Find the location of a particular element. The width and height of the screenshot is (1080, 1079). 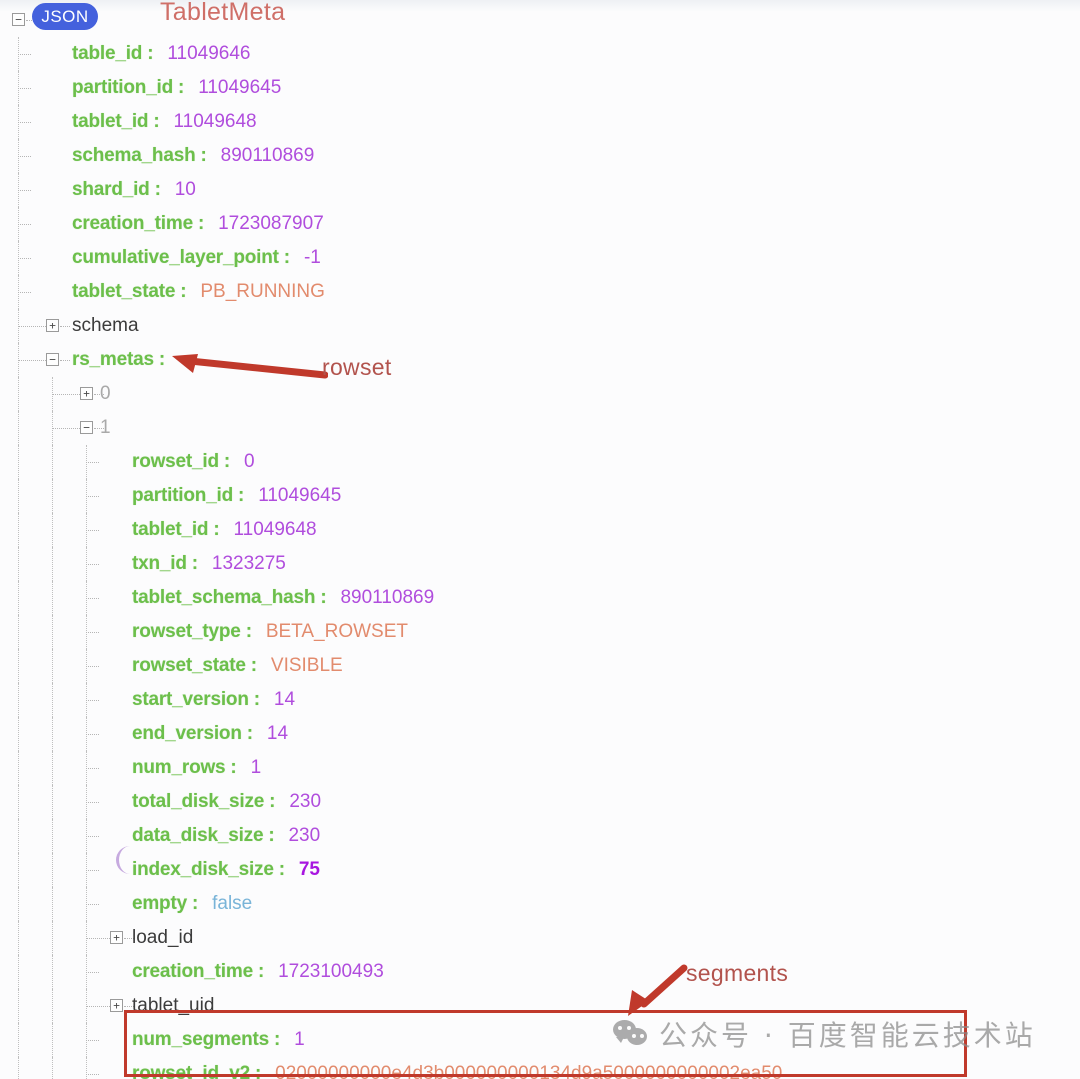

key-label: total_disk_size is located at coordinates (198, 801).